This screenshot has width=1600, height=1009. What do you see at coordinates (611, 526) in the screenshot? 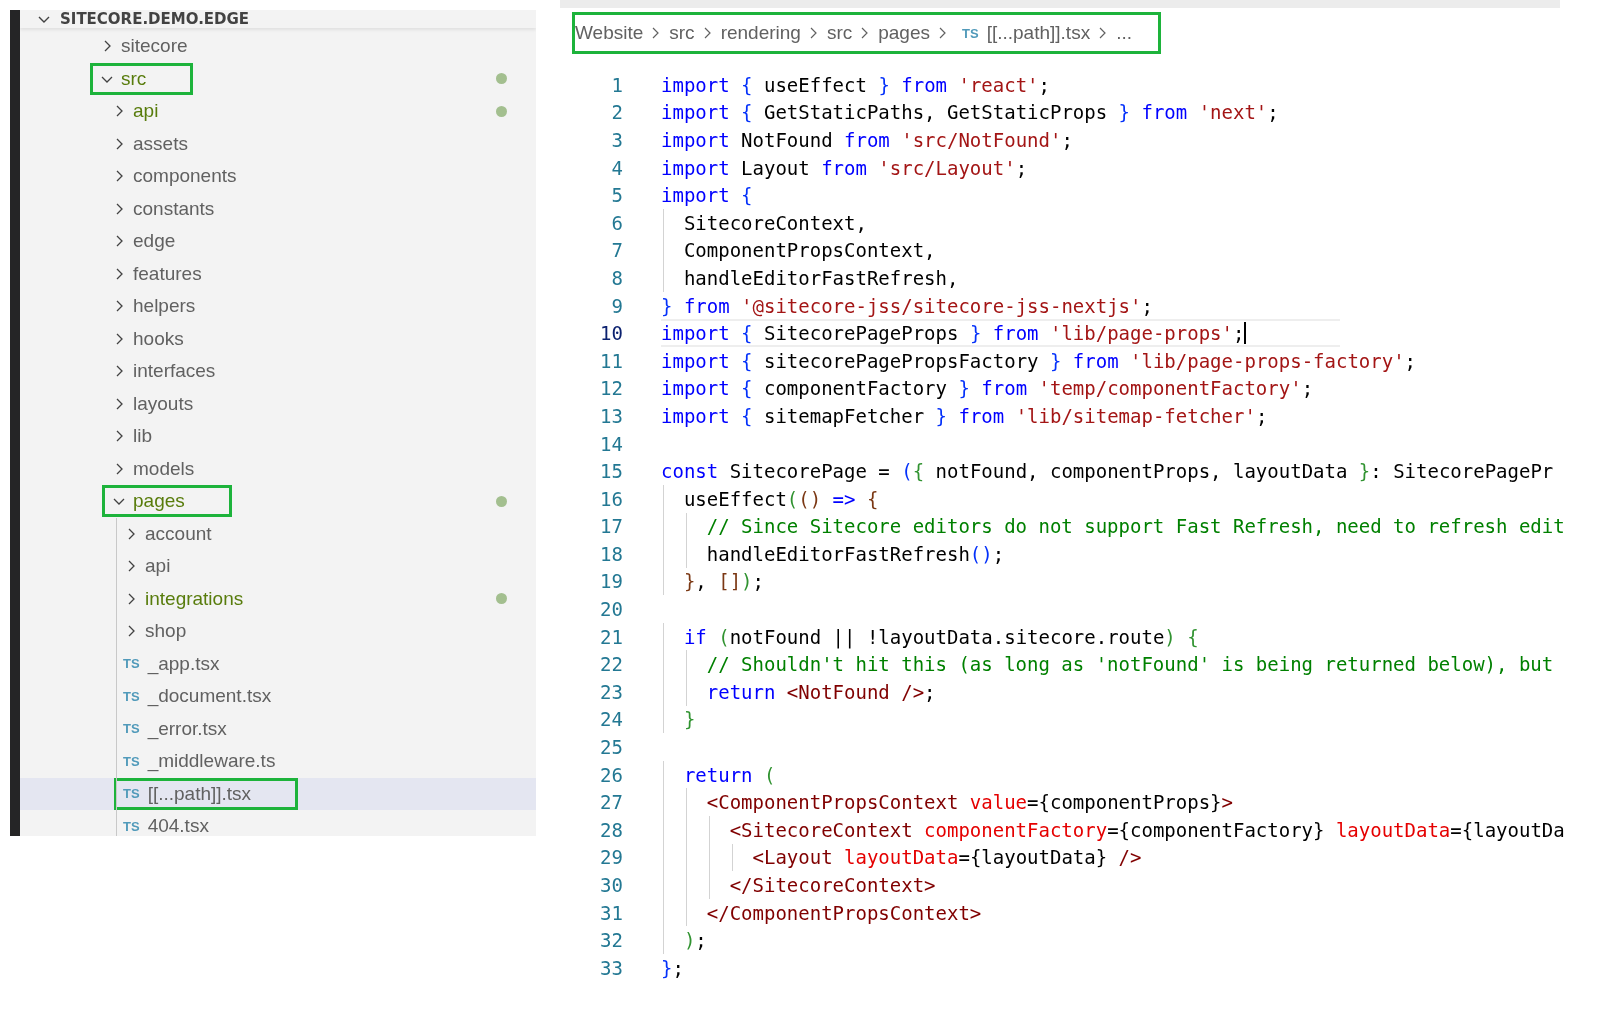
I see `line-number: 17` at bounding box center [611, 526].